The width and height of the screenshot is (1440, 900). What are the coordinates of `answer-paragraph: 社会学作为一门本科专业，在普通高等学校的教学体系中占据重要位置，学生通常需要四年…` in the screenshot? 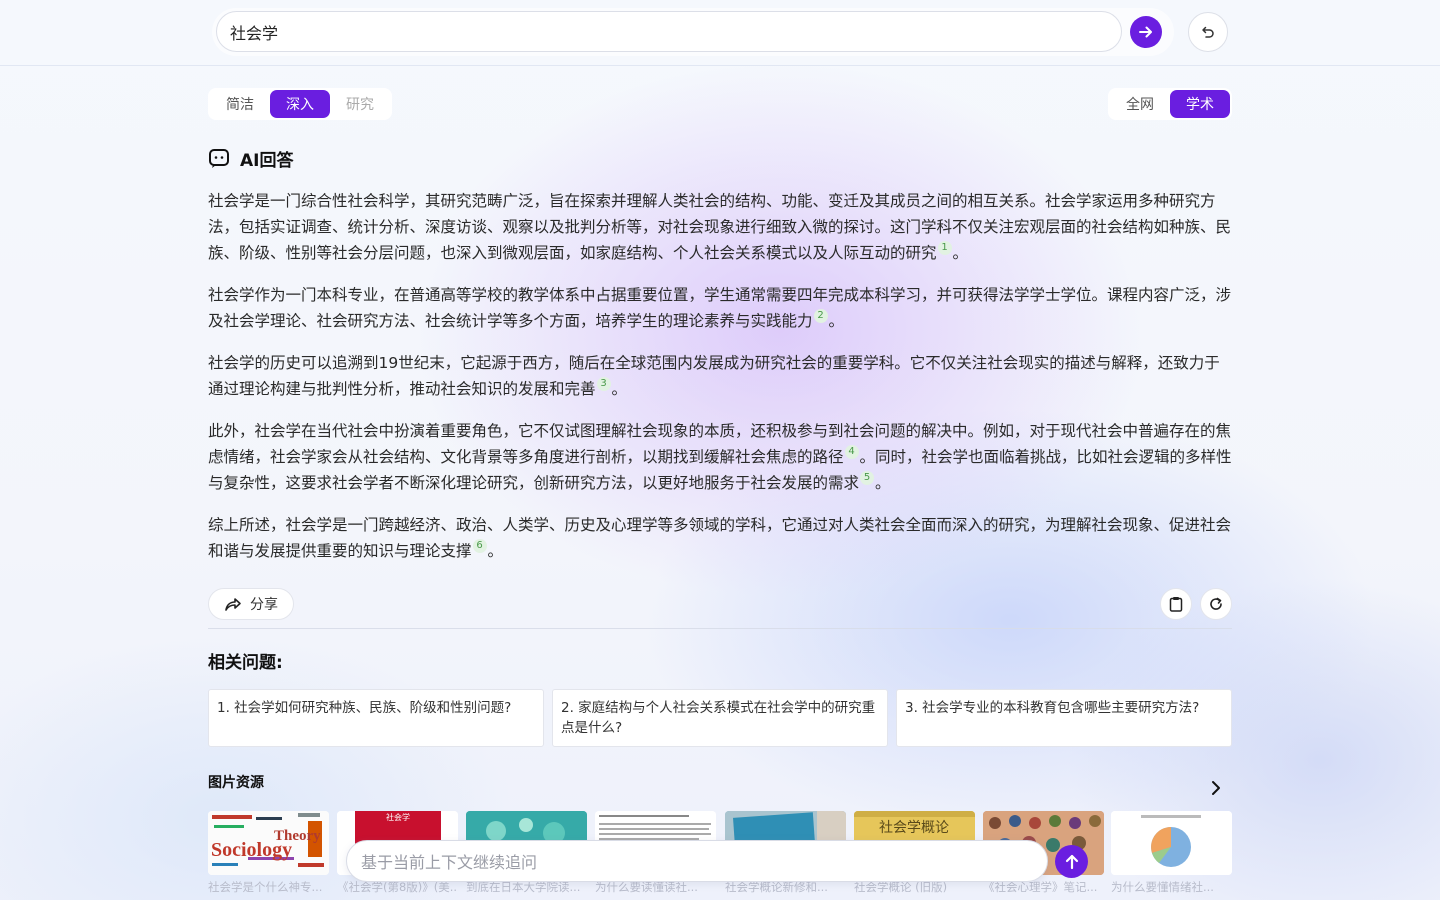 It's located at (721, 308).